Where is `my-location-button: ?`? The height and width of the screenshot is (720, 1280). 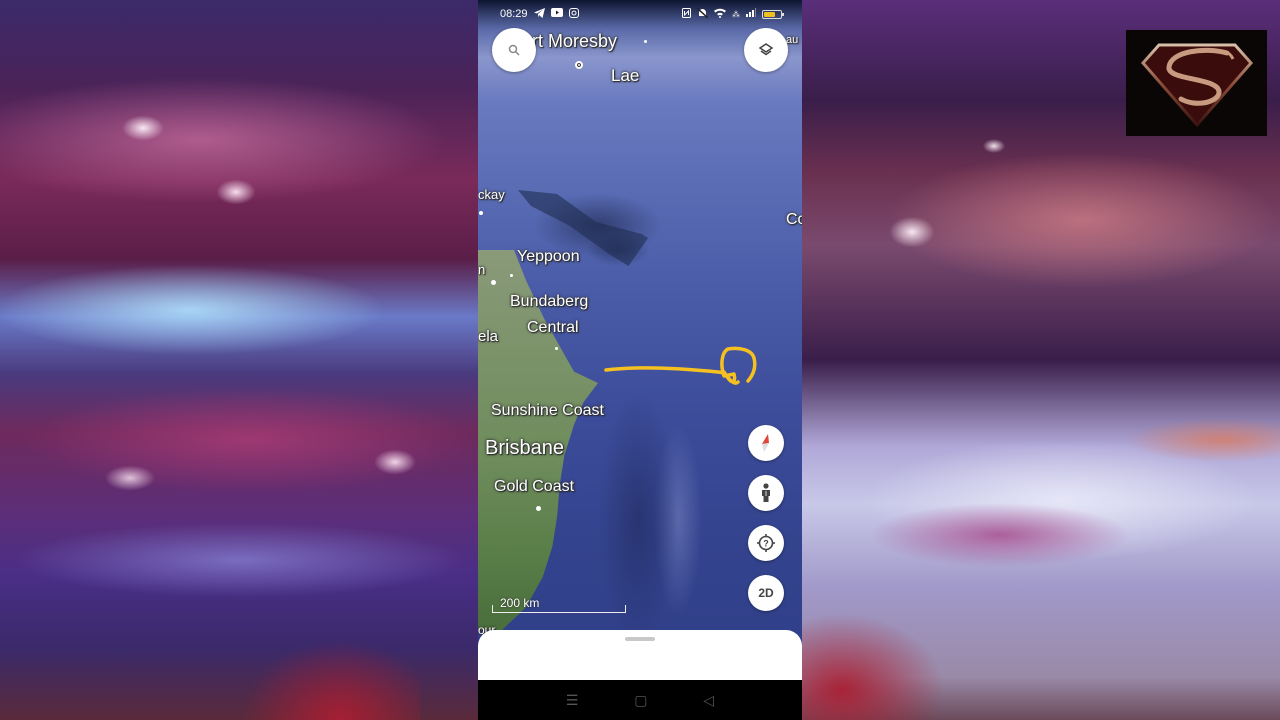
my-location-button: ? is located at coordinates (766, 543).